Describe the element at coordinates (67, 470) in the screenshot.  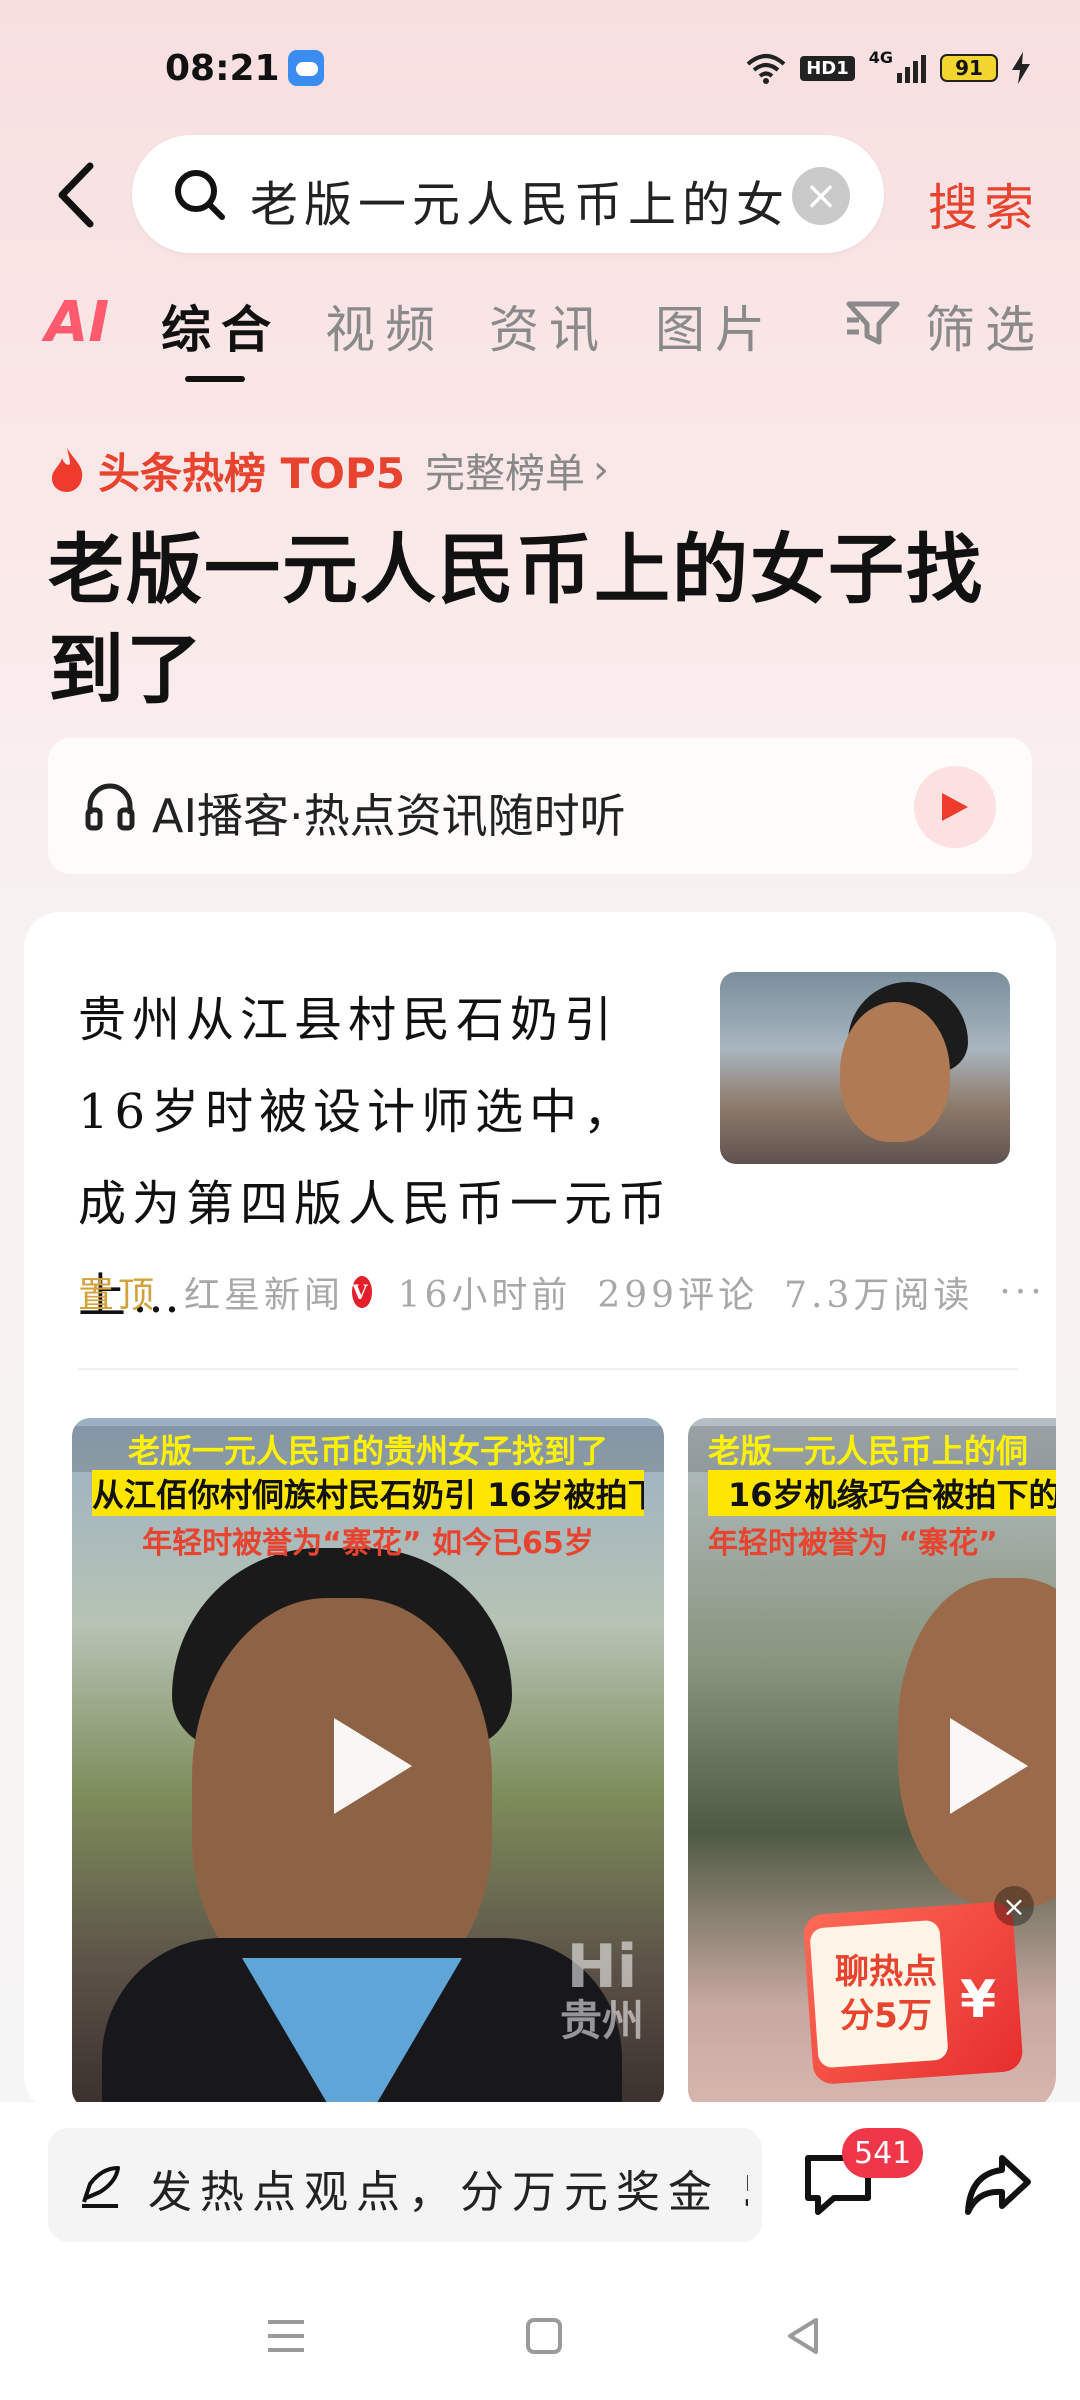
I see `flame-icon` at that location.